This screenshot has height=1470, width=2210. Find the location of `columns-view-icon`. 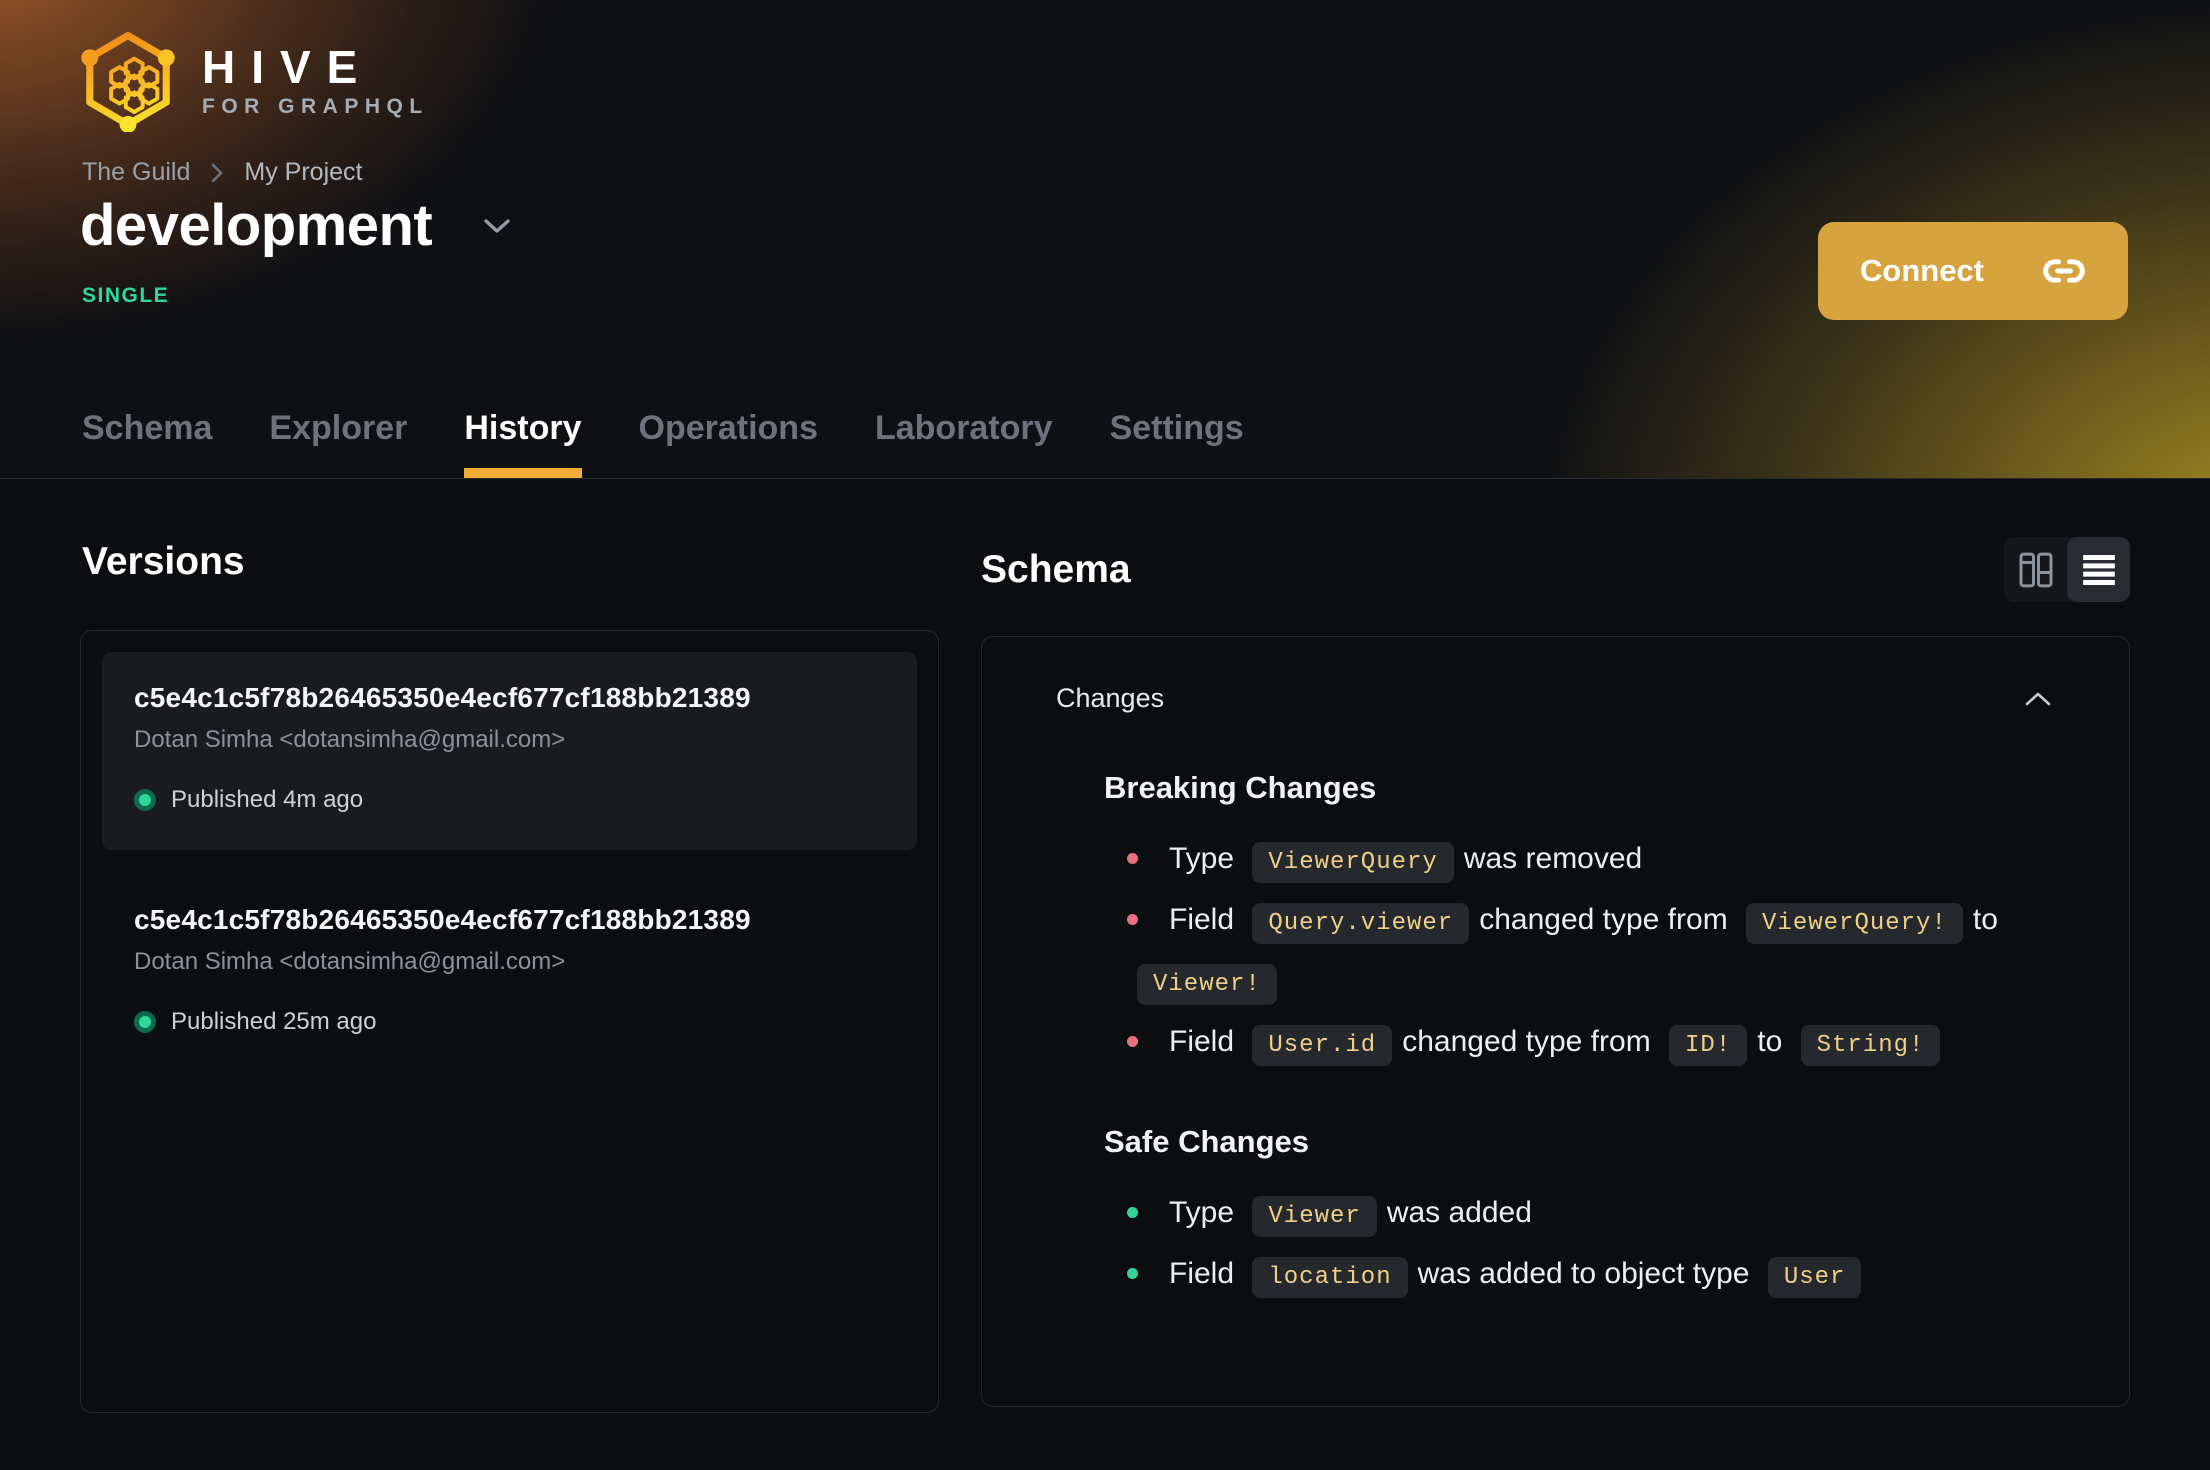

columns-view-icon is located at coordinates (2035, 569).